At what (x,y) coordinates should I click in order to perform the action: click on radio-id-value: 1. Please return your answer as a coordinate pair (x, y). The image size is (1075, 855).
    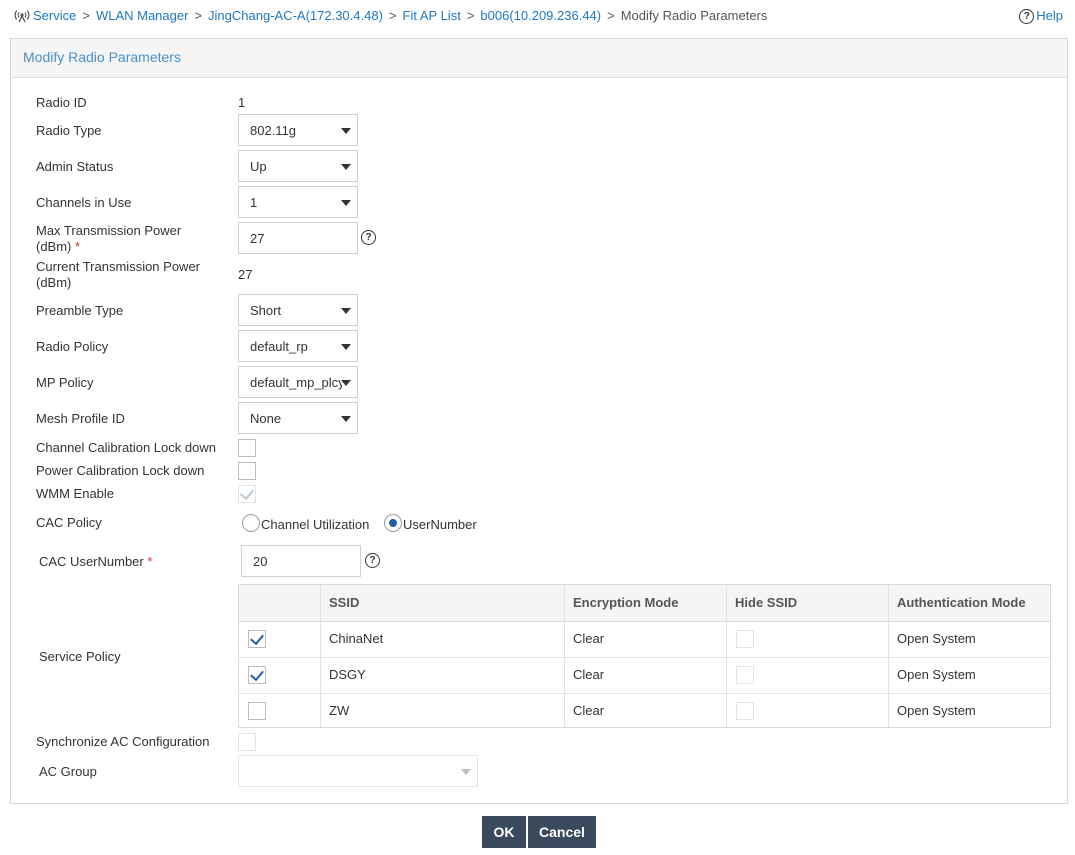
    Looking at the image, I should click on (242, 102).